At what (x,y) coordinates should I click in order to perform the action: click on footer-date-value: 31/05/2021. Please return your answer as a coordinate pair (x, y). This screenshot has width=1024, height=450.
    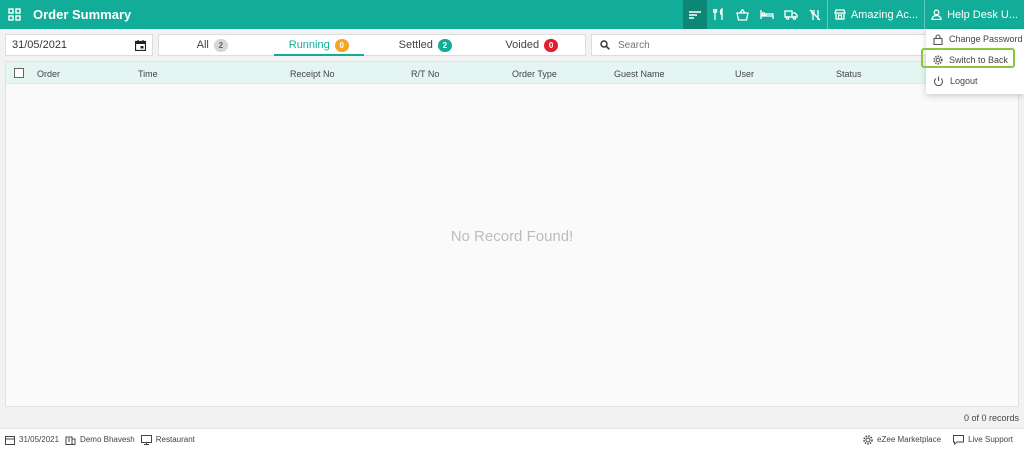
    Looking at the image, I should click on (39, 439).